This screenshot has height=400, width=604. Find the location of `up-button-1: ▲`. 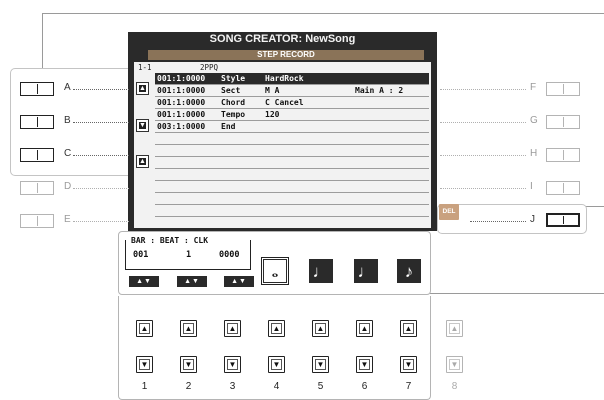

up-button-1: ▲ is located at coordinates (144, 328).